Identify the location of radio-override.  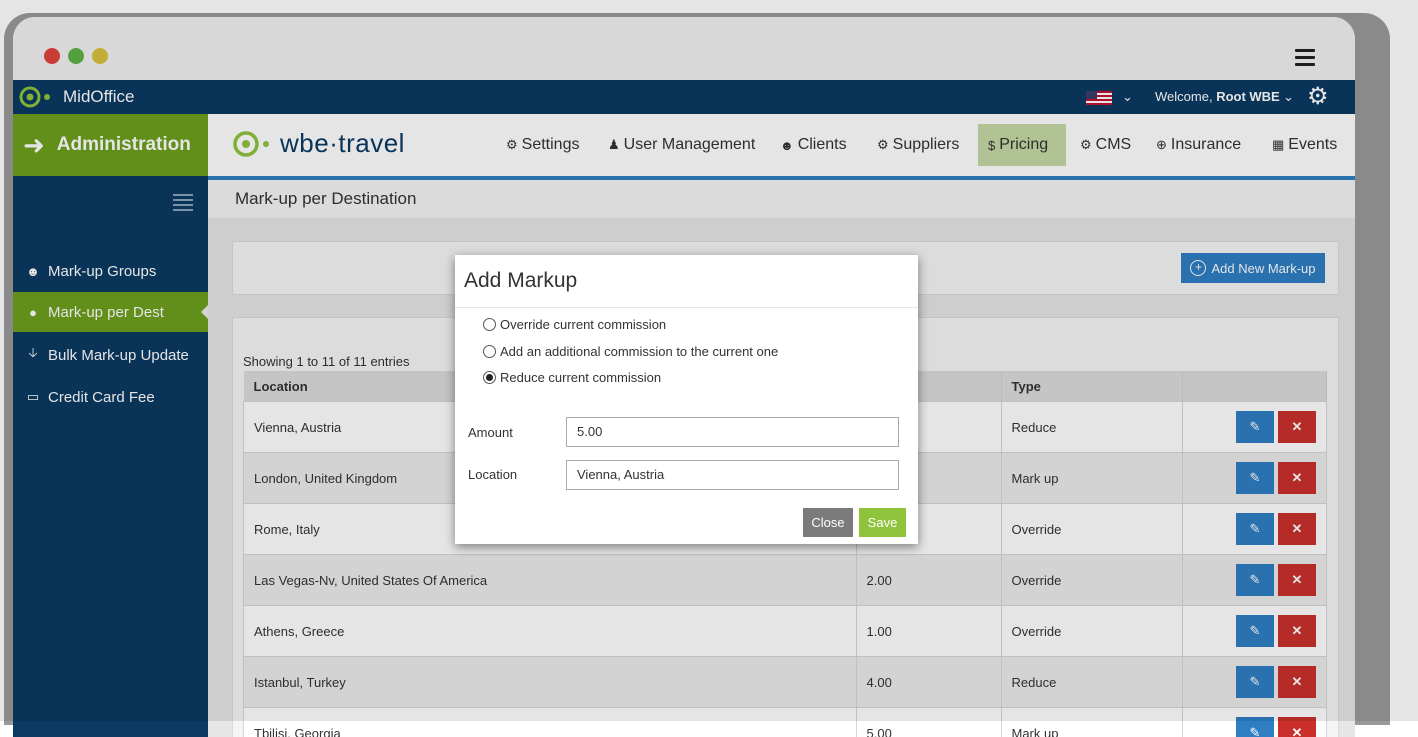
(489, 324).